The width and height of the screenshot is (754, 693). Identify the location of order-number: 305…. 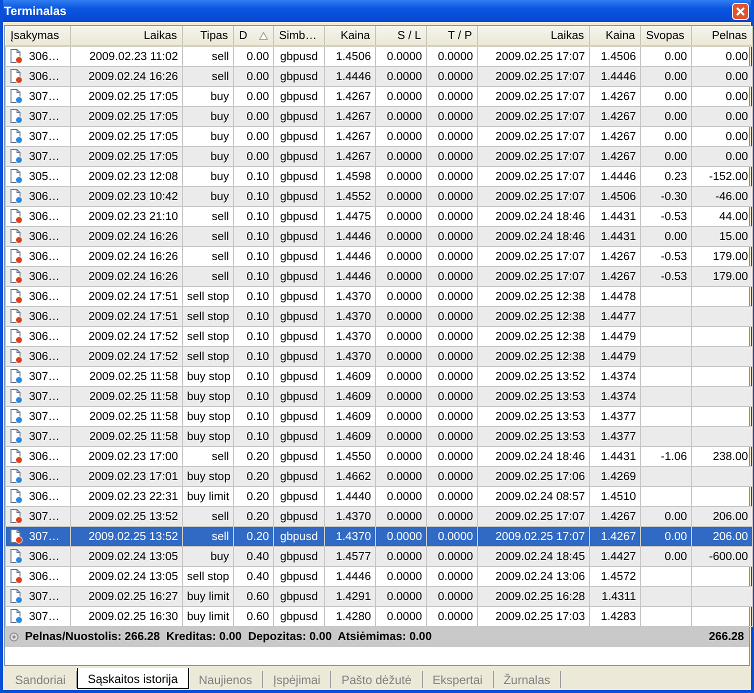
(44, 176).